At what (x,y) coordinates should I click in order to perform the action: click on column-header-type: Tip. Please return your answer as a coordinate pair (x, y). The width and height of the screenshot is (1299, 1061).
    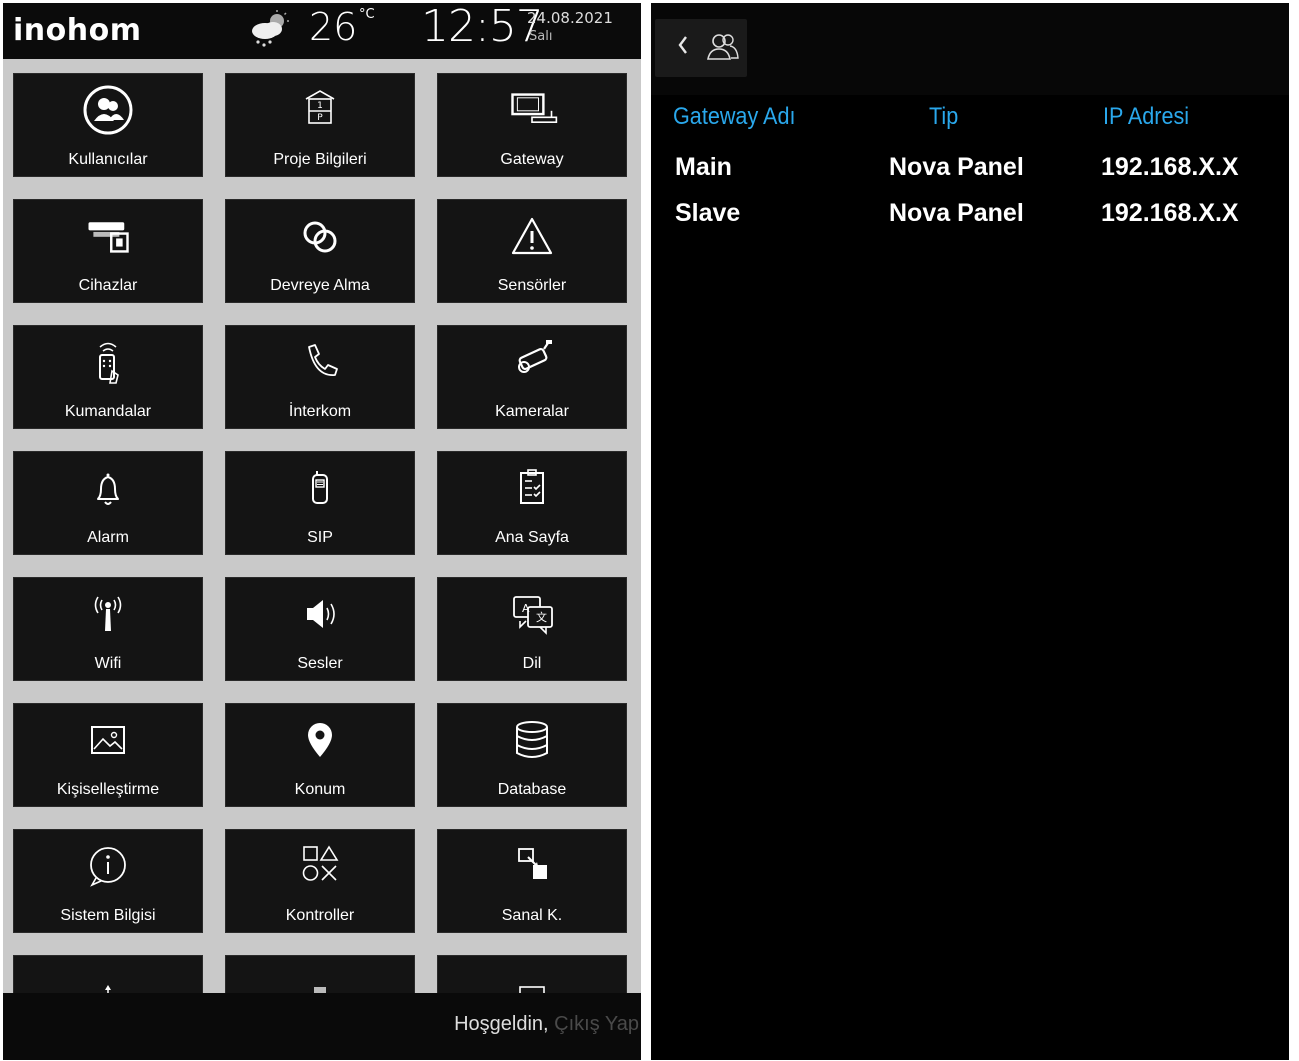
    Looking at the image, I should click on (944, 116).